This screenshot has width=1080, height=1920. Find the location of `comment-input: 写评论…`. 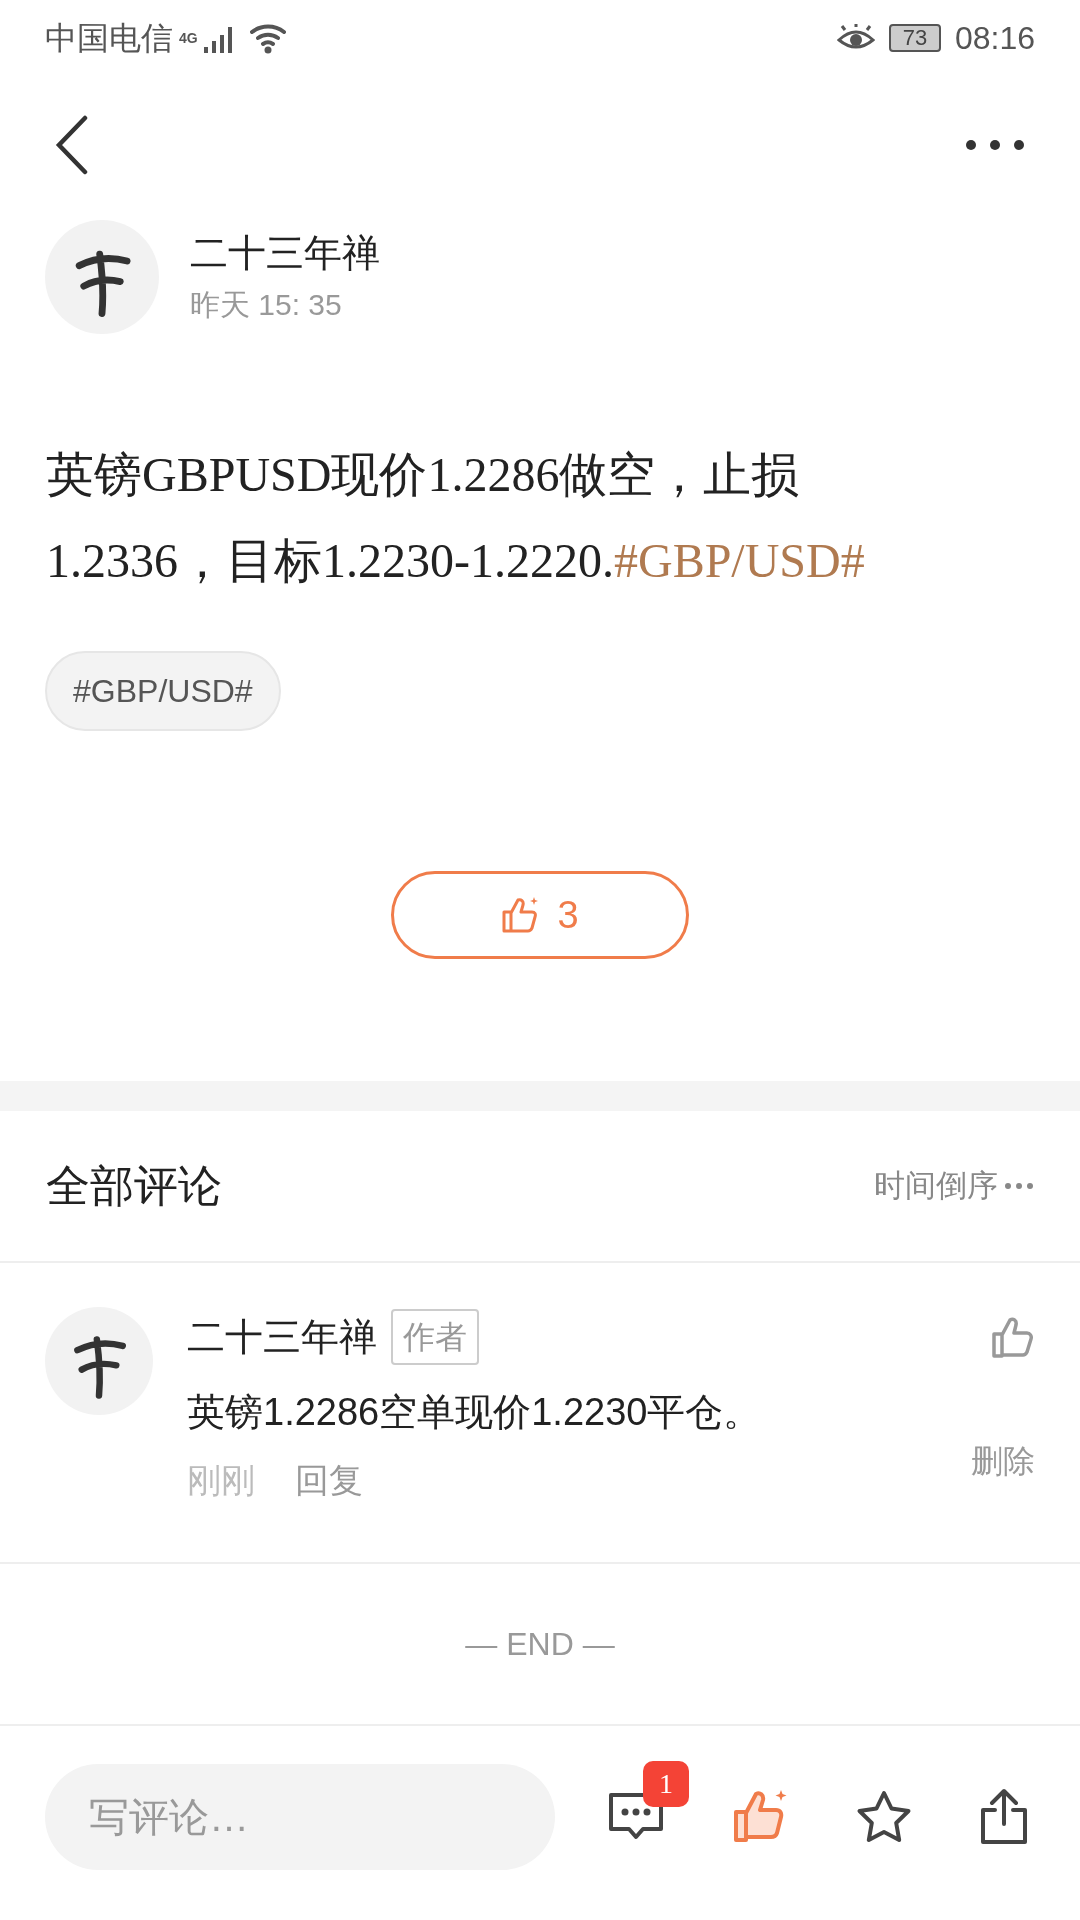

comment-input: 写评论… is located at coordinates (300, 1817).